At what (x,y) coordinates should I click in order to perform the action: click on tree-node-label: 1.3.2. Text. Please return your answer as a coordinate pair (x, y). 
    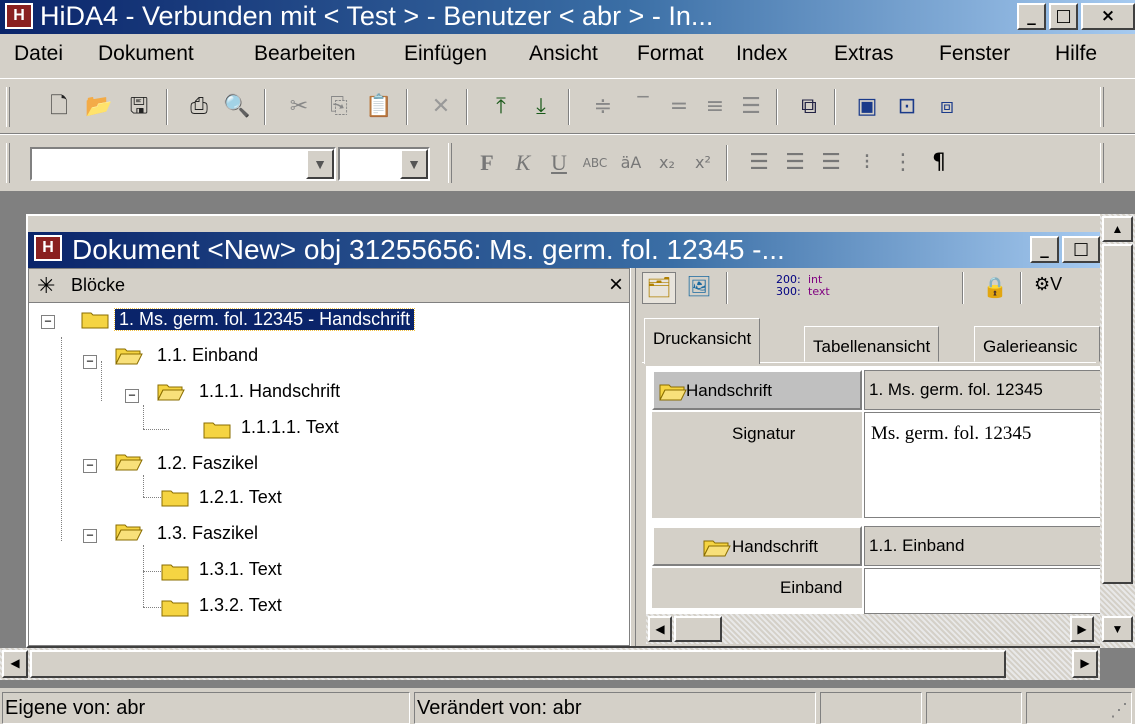
    Looking at the image, I should click on (240, 605).